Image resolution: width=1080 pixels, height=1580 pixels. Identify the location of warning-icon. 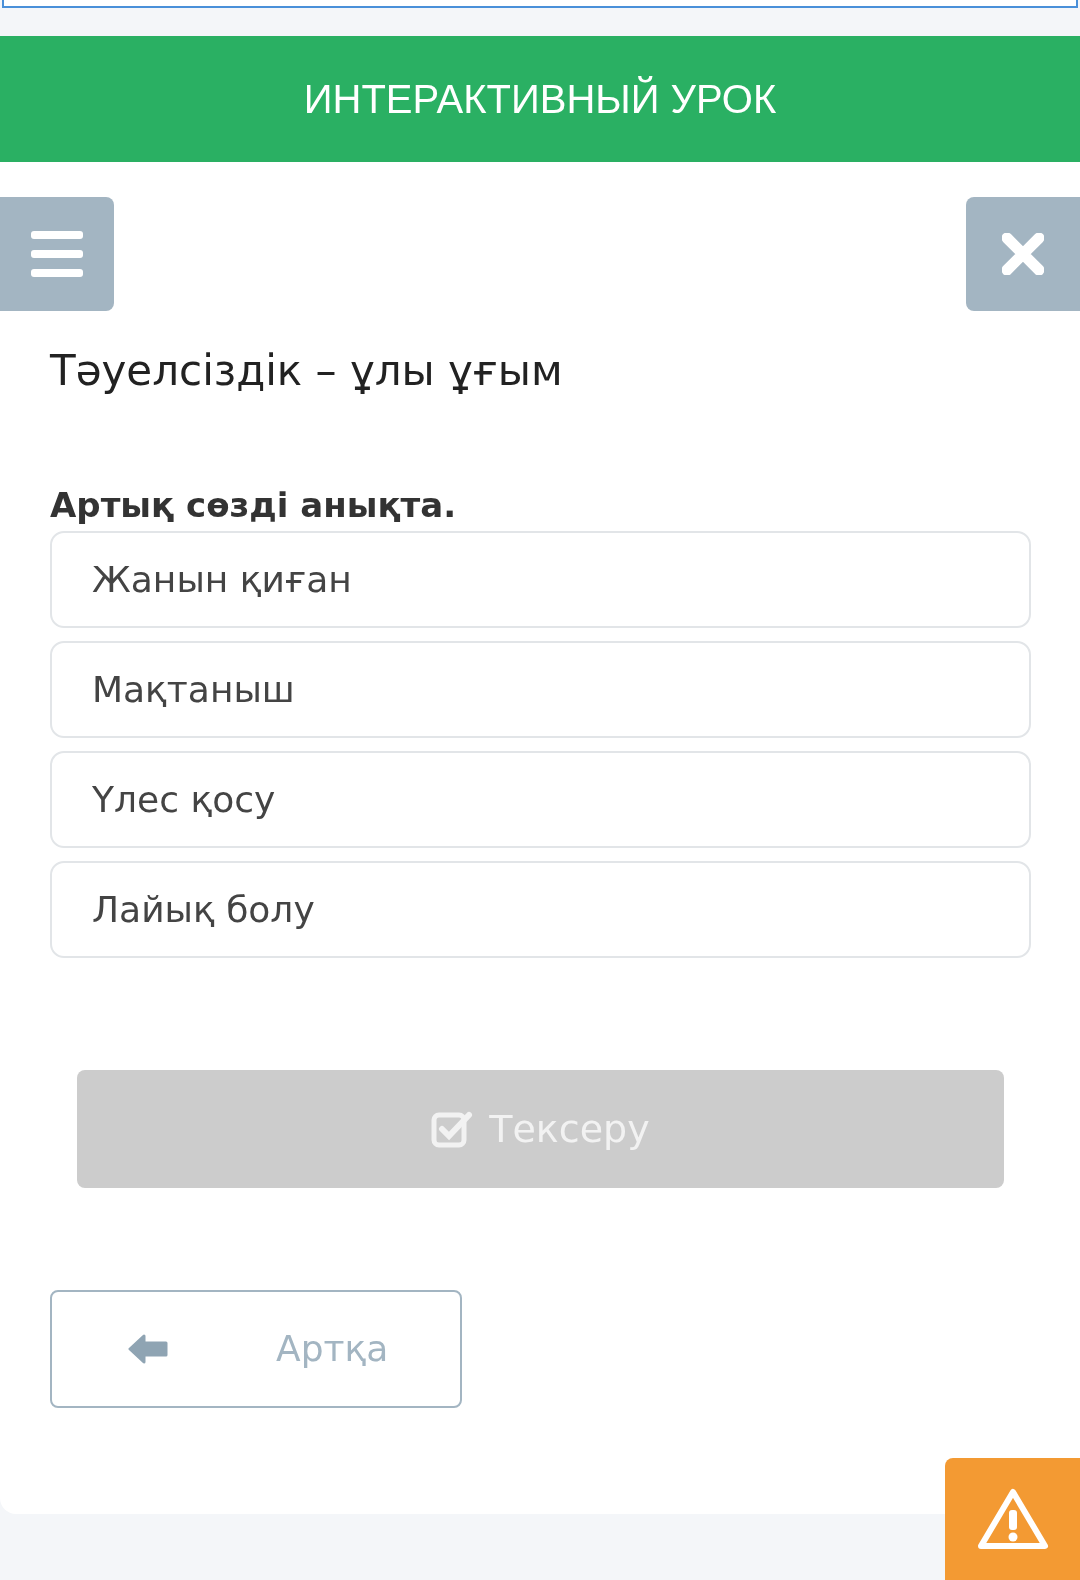
(1012, 1519).